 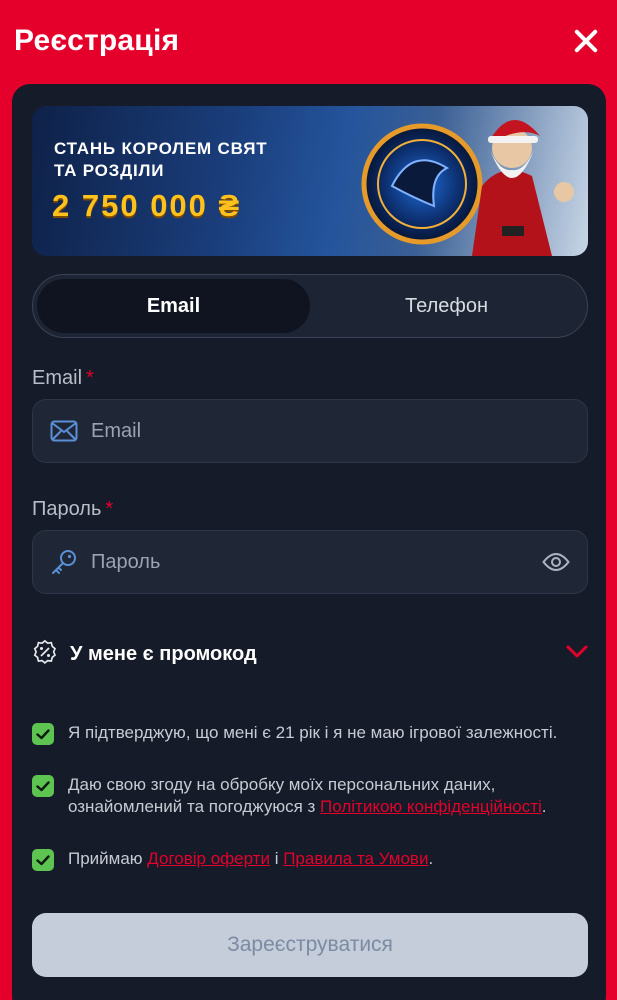 I want to click on banner-headline: СТАНЬ КОРОЛЕМ СВЯТ ТА РОЗДІЛИ, so click(x=160, y=160).